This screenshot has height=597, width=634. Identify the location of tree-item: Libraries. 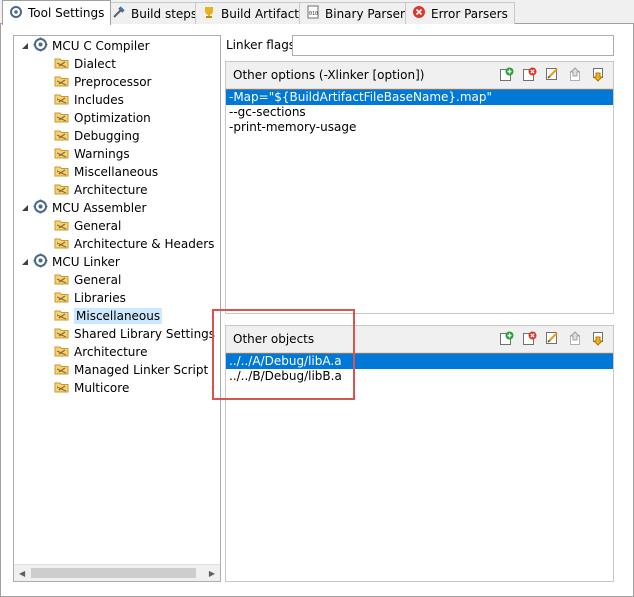
(90, 298).